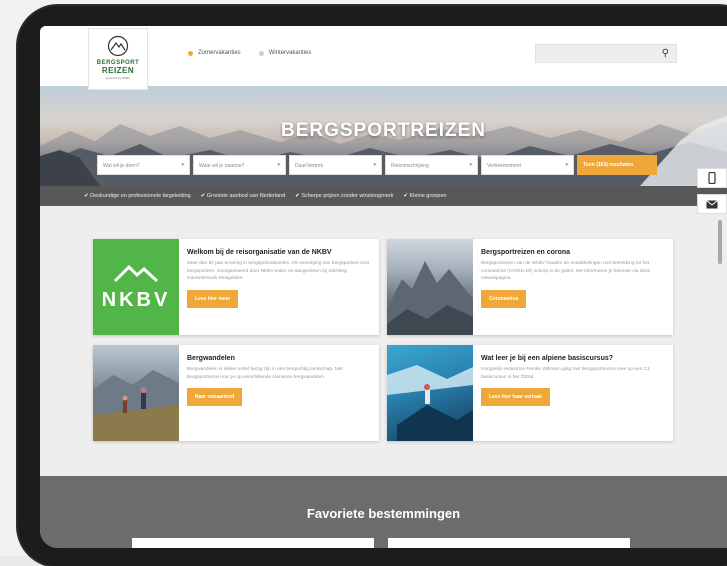 The width and height of the screenshot is (727, 566). What do you see at coordinates (335, 165) in the screenshot?
I see `filter-duration: Duur/Vertrek` at bounding box center [335, 165].